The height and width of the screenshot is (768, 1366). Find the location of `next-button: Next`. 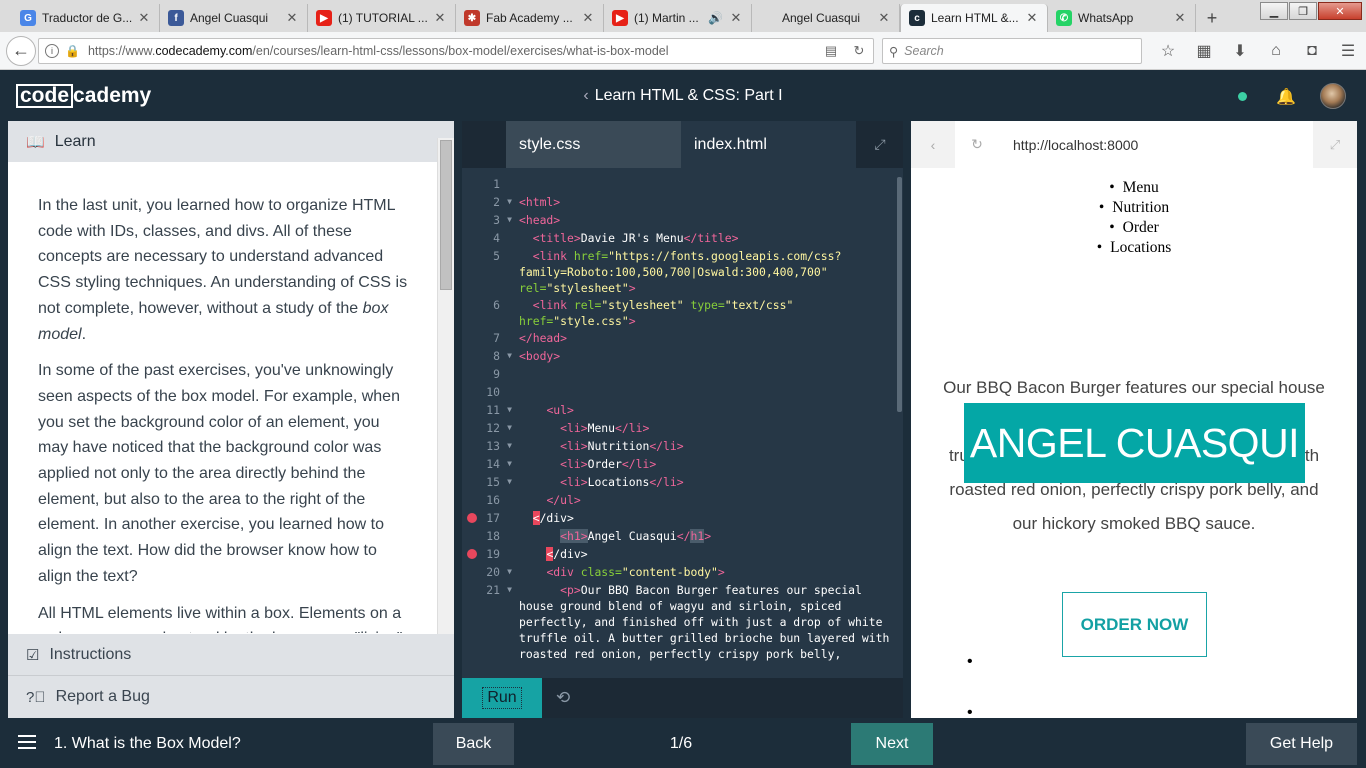

next-button: Next is located at coordinates (892, 744).